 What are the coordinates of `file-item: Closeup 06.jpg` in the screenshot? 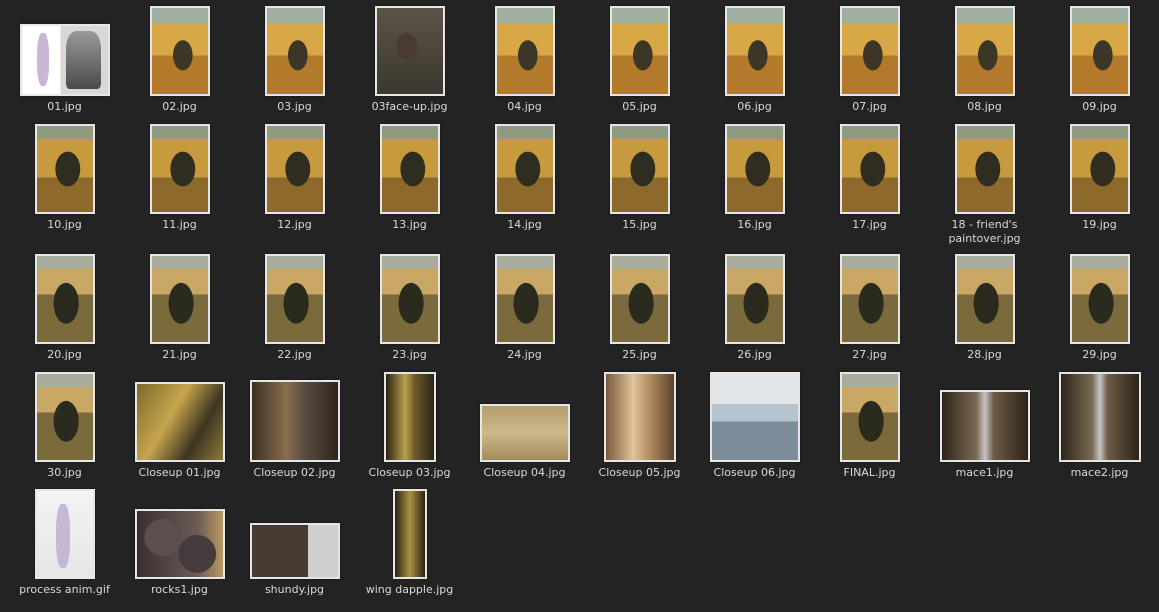 It's located at (754, 425).